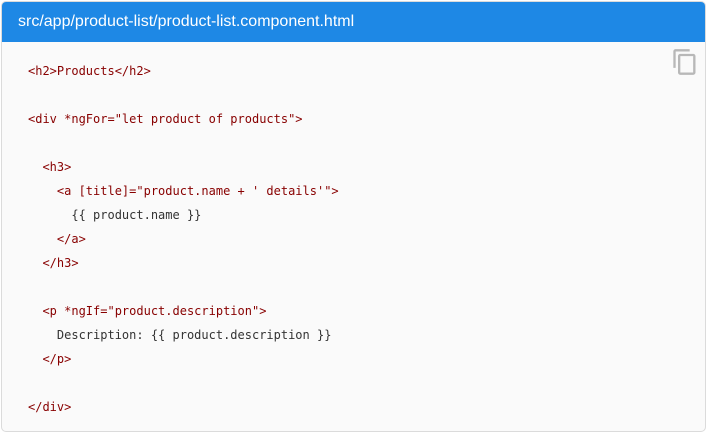  Describe the element at coordinates (147, 311) in the screenshot. I see `code-line: <p *ngIf="product.description">` at that location.